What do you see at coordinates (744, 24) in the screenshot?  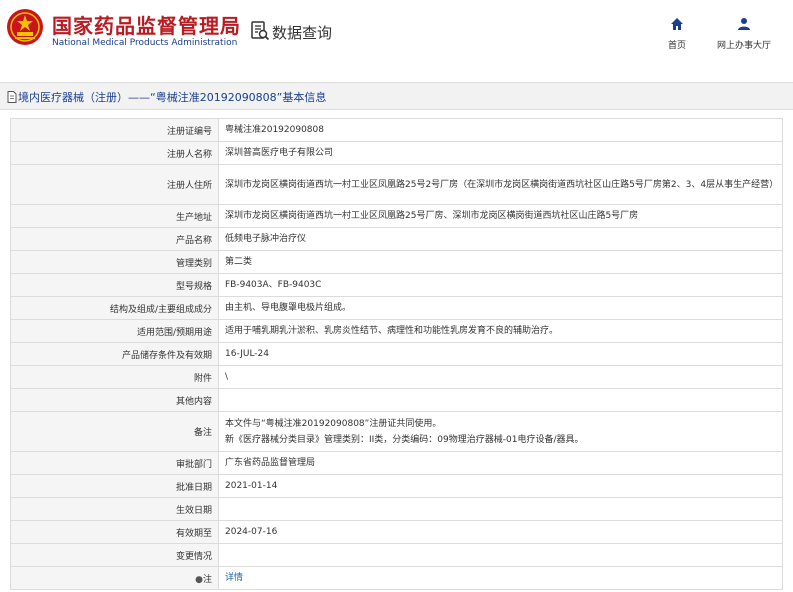 I see `user-icon` at bounding box center [744, 24].